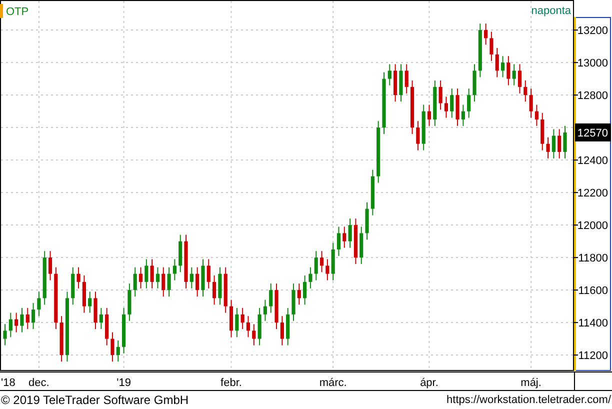 The image size is (612, 409). I want to click on y-tick-label: 11400, so click(593, 324).